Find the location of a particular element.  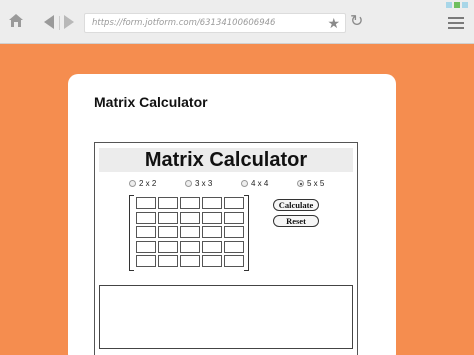

star-icon: ★ is located at coordinates (333, 23).